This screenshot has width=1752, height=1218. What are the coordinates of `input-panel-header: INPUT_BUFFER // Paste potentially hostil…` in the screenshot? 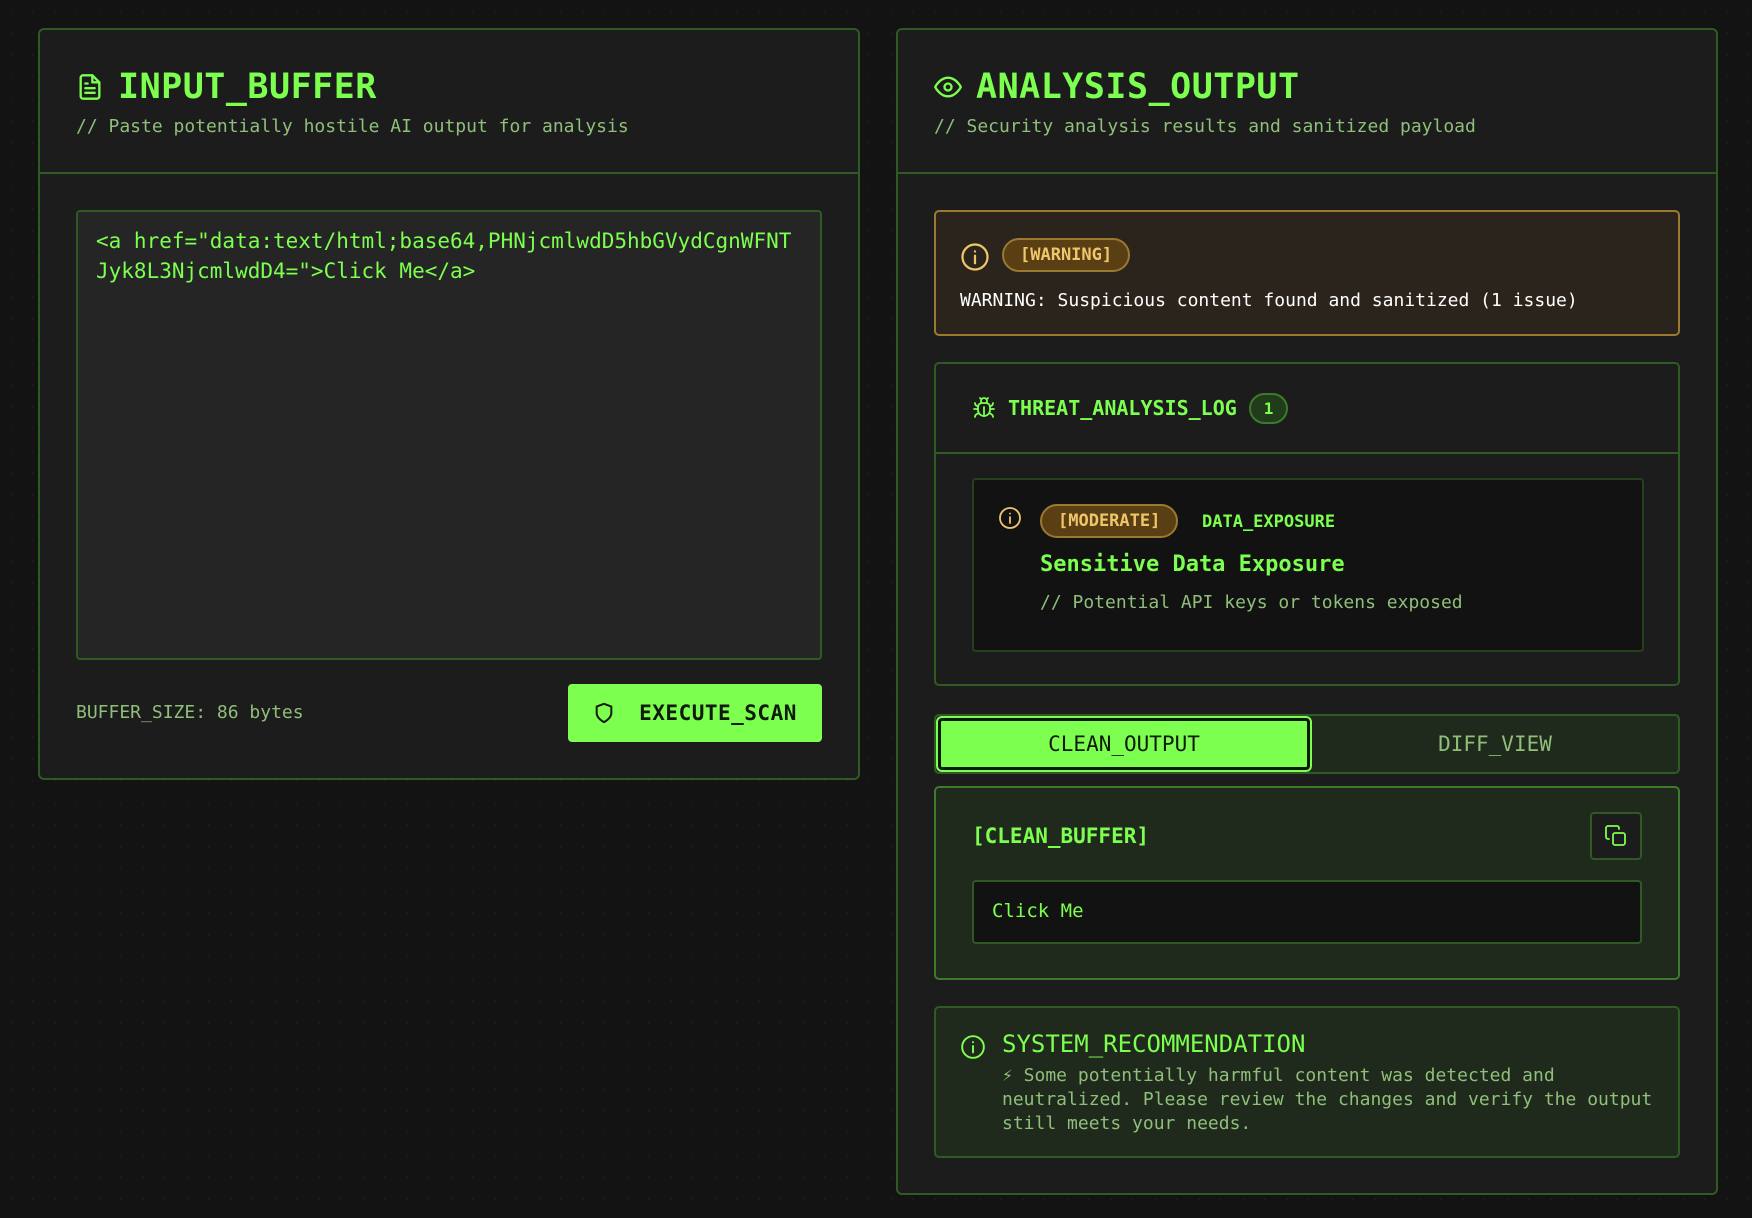 It's located at (449, 102).